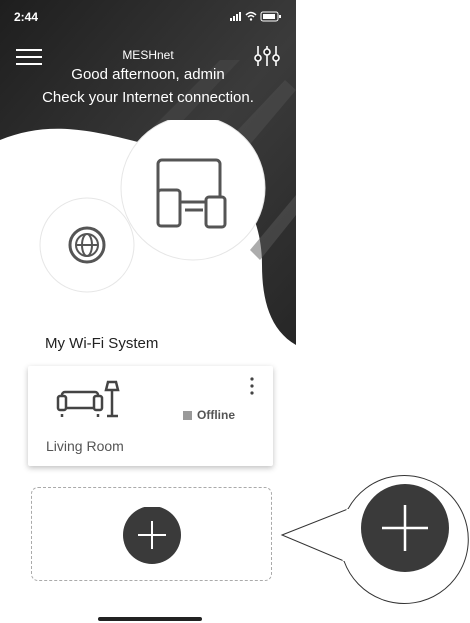 The width and height of the screenshot is (470, 623). I want to click on devices-icon, so click(193, 190).